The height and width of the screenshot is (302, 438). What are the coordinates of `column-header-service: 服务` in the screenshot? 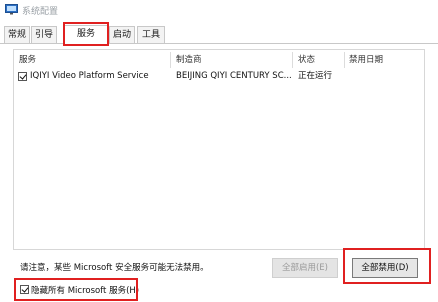 It's located at (27, 60).